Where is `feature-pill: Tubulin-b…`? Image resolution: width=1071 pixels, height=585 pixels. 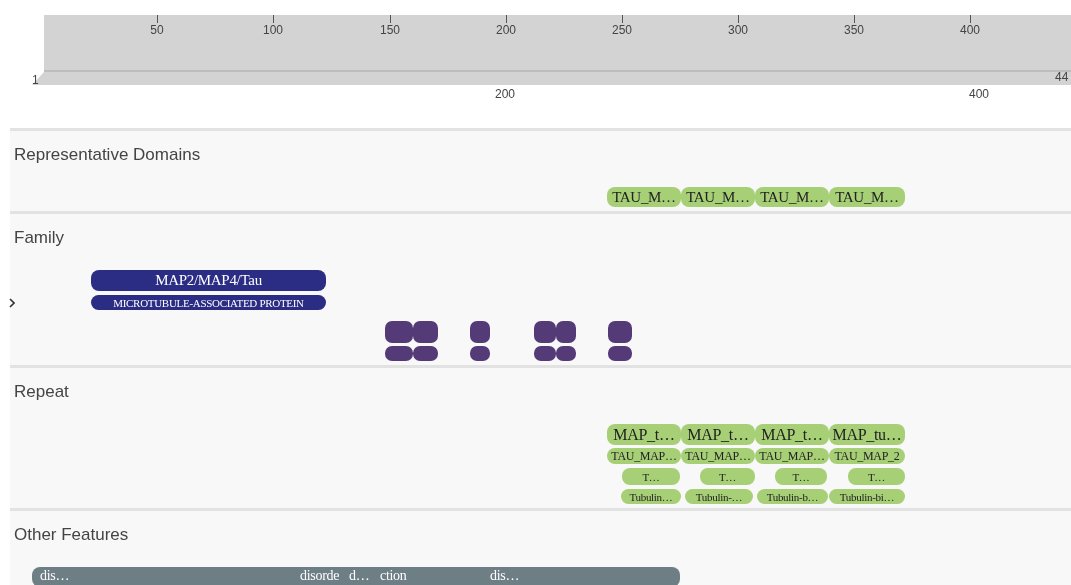
feature-pill: Tubulin-b… is located at coordinates (792, 496).